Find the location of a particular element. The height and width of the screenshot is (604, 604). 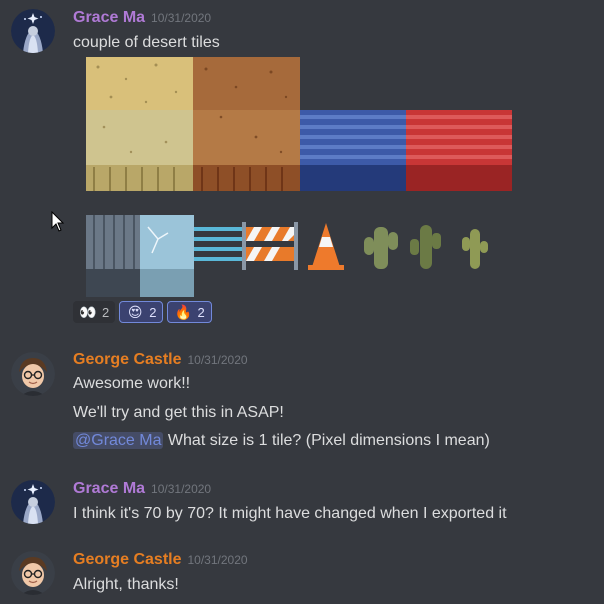

heart-eyes-emoji-icon: 😍 is located at coordinates (135, 311).